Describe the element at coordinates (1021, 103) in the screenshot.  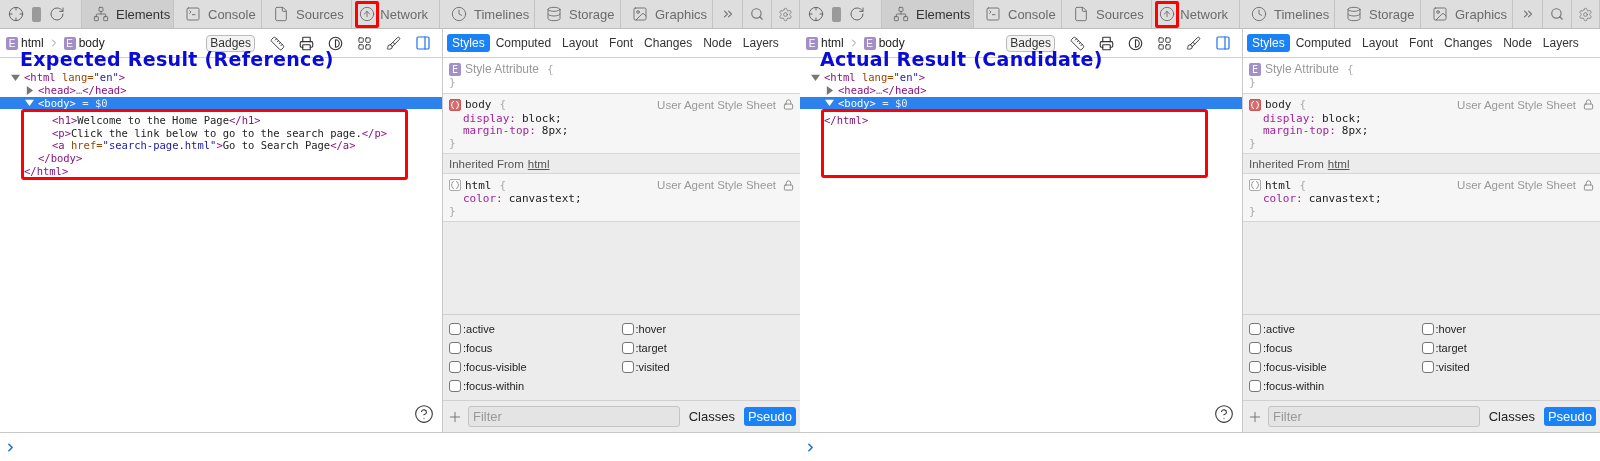
I see `dom-node-row: <body> = $0` at that location.